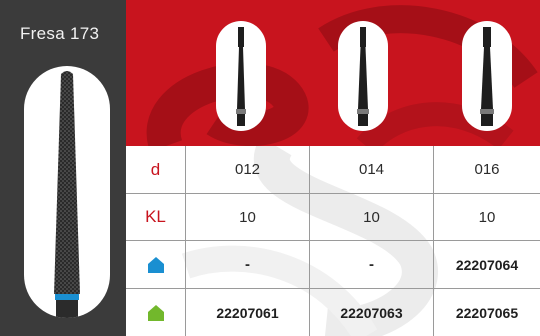 Image resolution: width=540 pixels, height=336 pixels. What do you see at coordinates (248, 170) in the screenshot?
I see `table-cell: 012` at bounding box center [248, 170].